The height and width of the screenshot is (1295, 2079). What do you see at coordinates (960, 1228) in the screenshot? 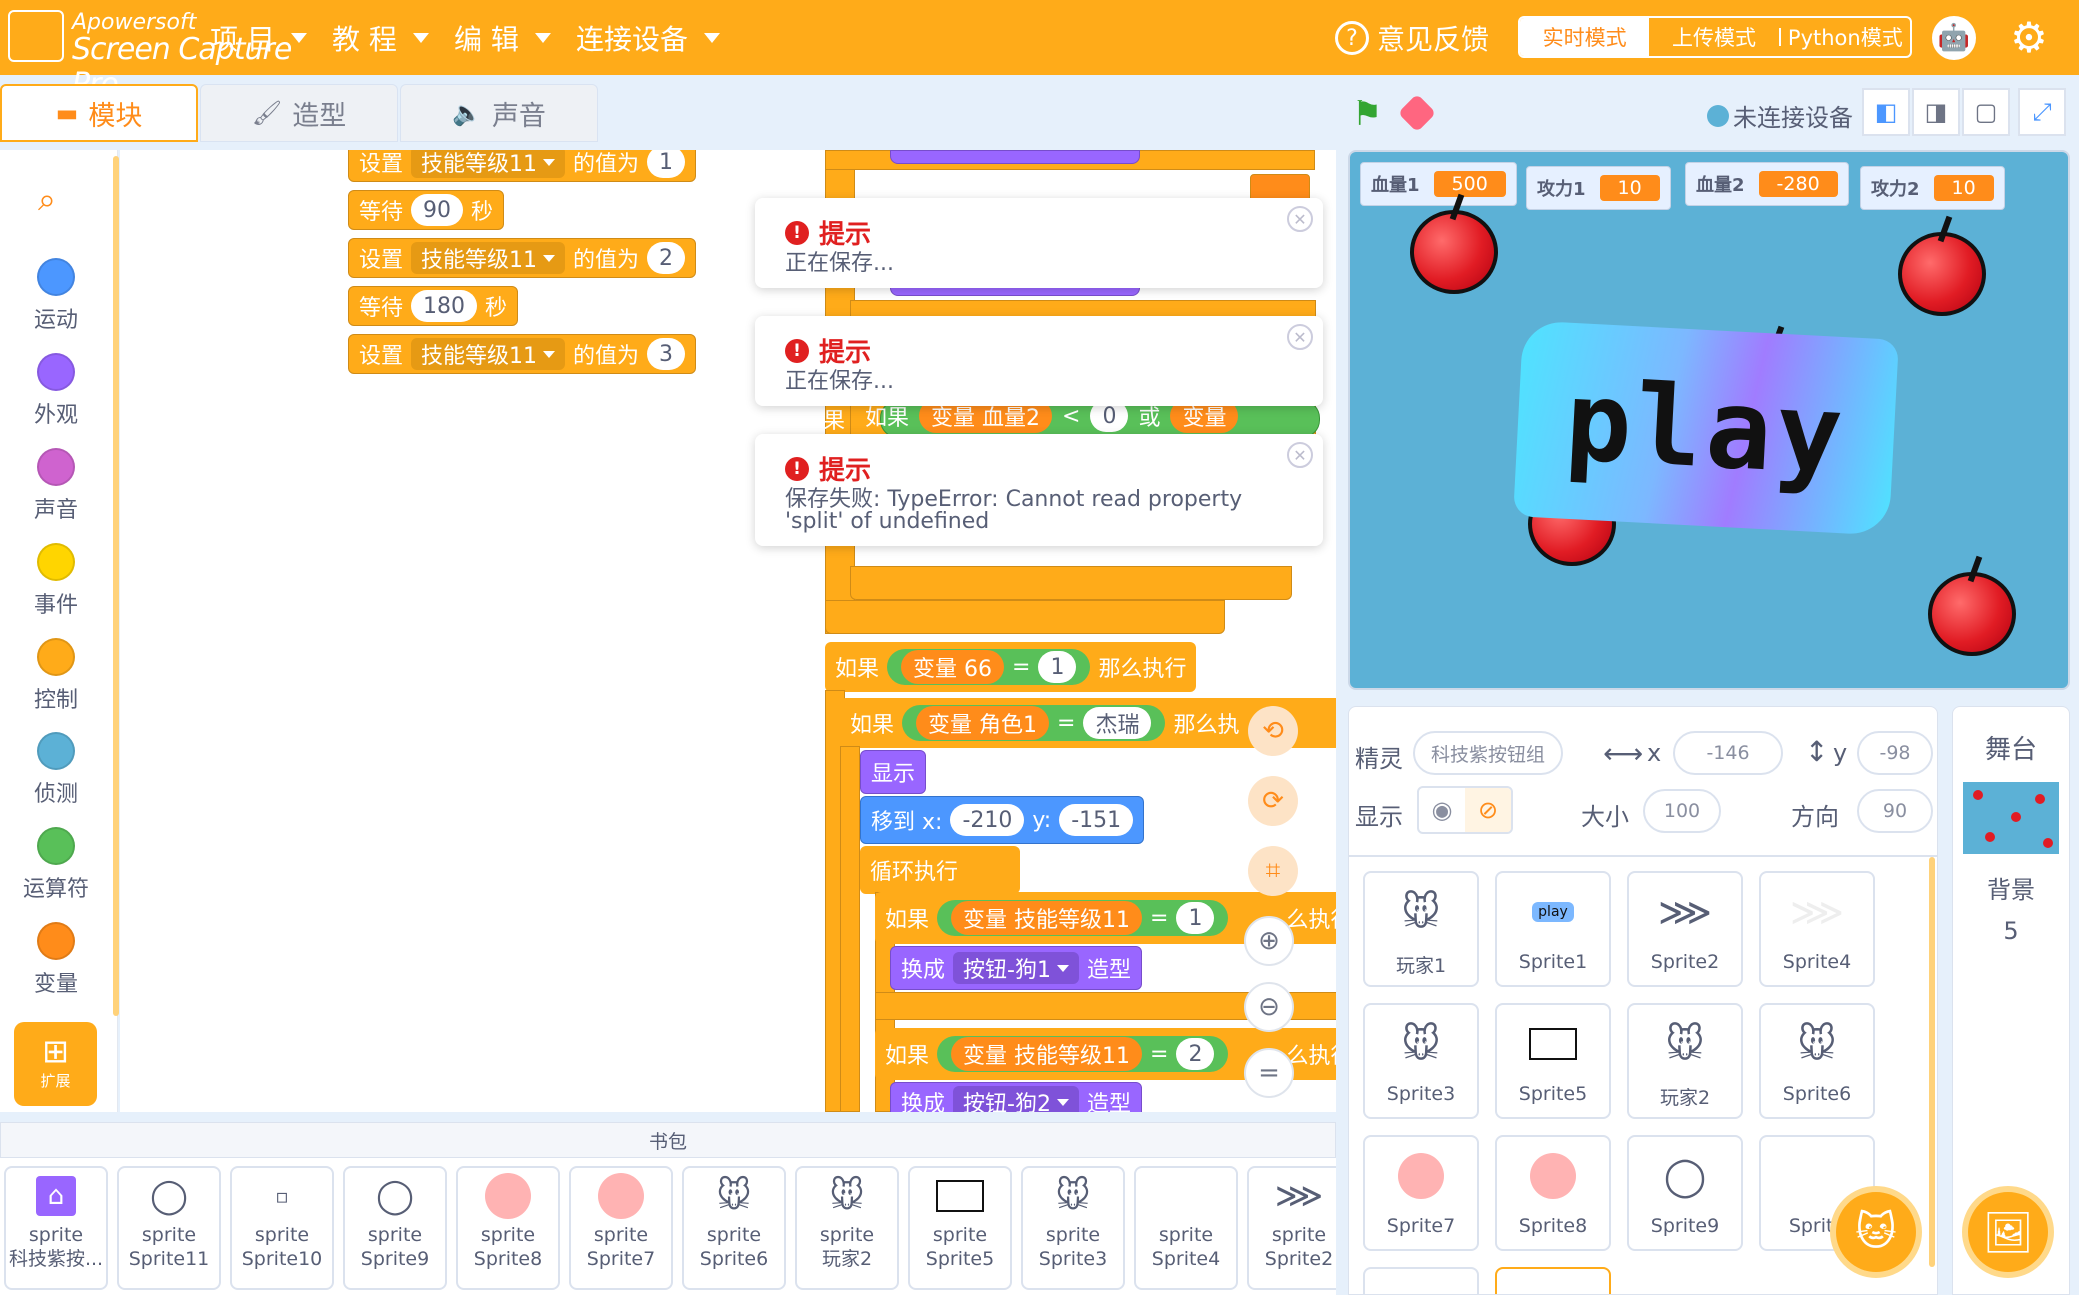
I see `backpack-item: sprite Sprite5` at bounding box center [960, 1228].